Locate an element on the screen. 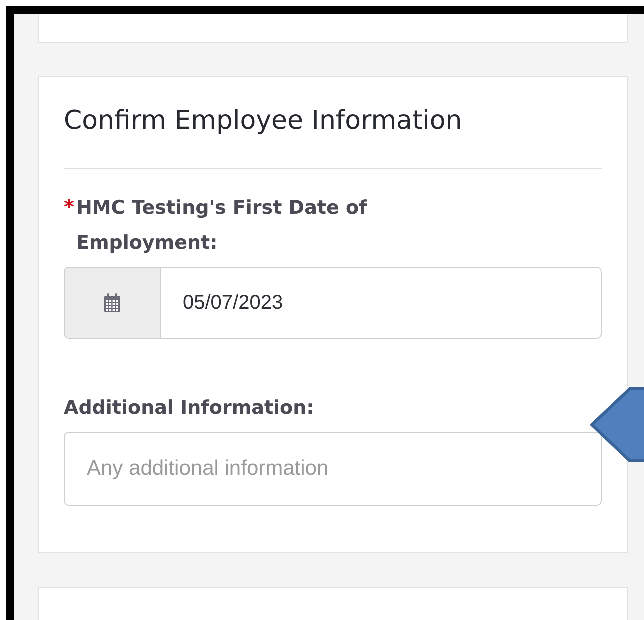 This screenshot has height=620, width=644. date-field: 05/07/2023 is located at coordinates (333, 303).